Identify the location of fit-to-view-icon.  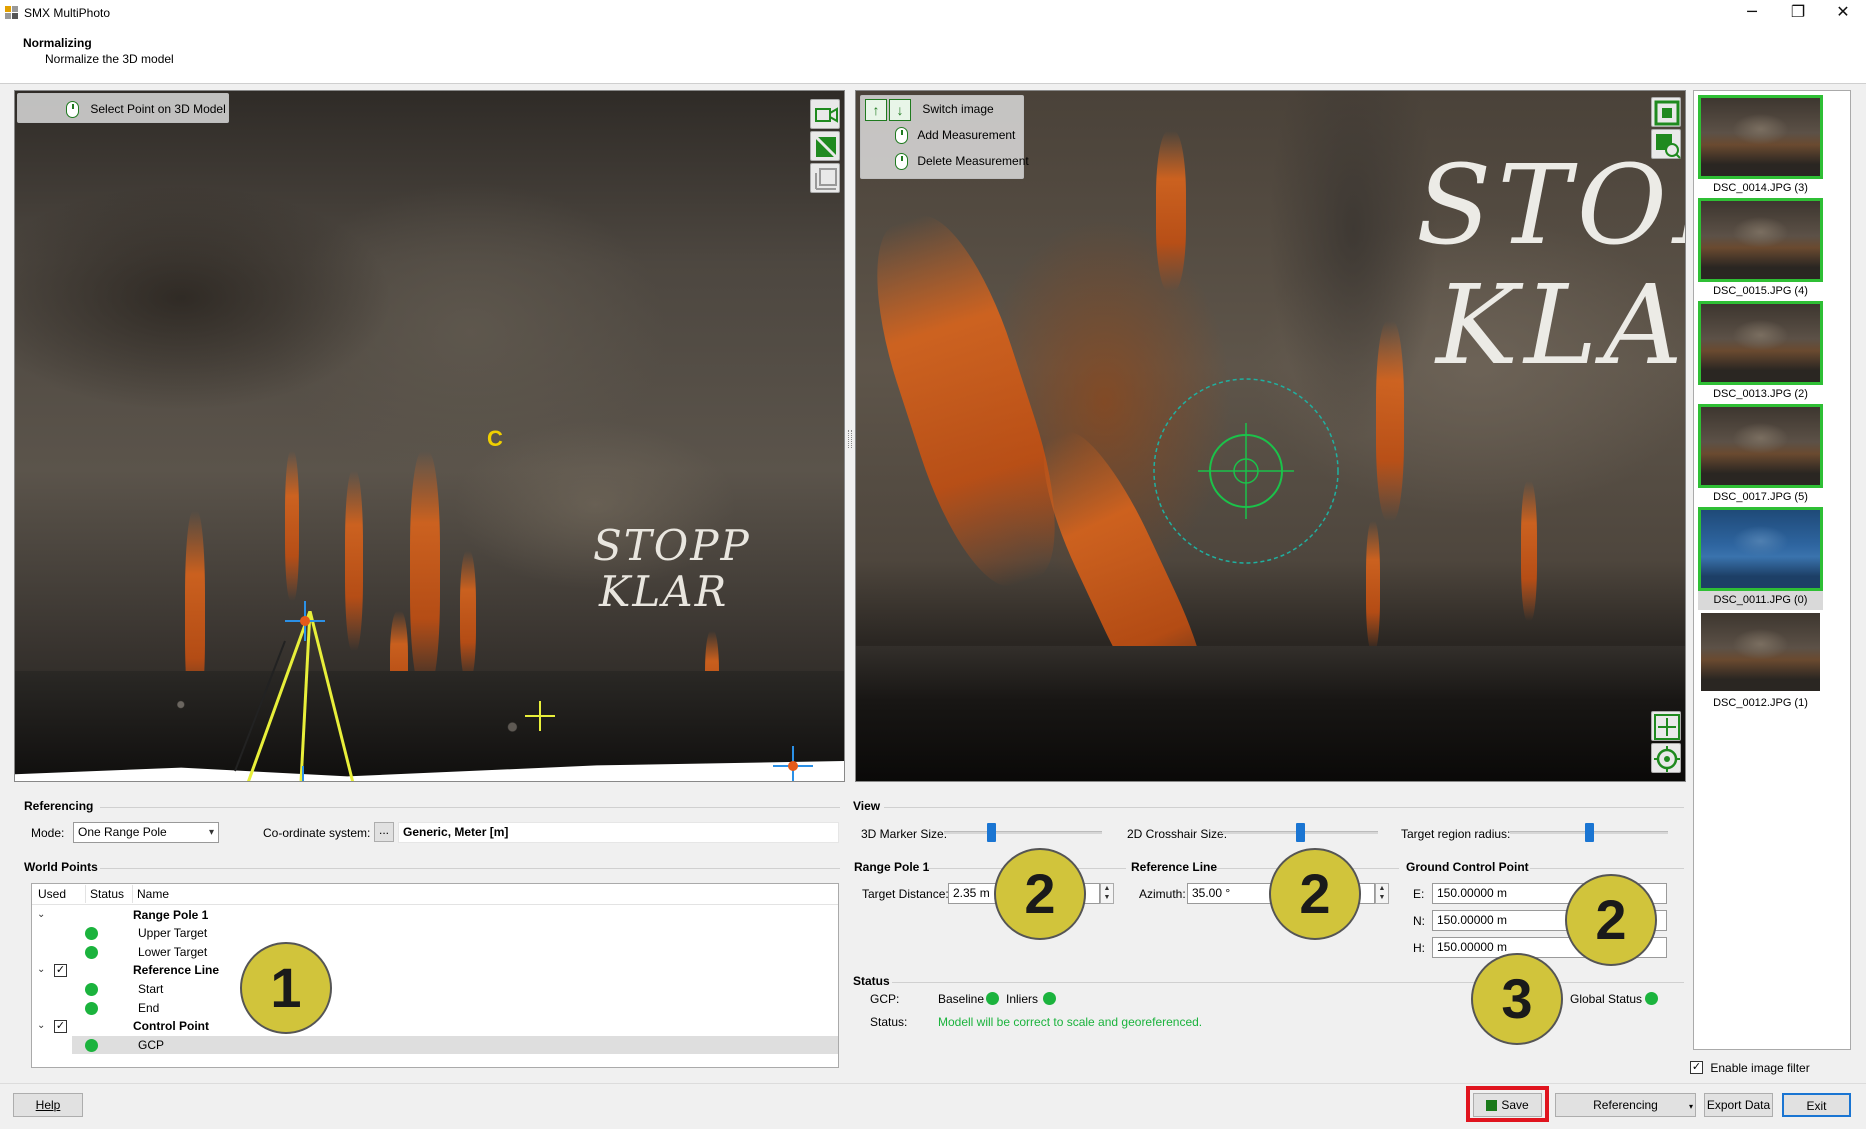
(1666, 112).